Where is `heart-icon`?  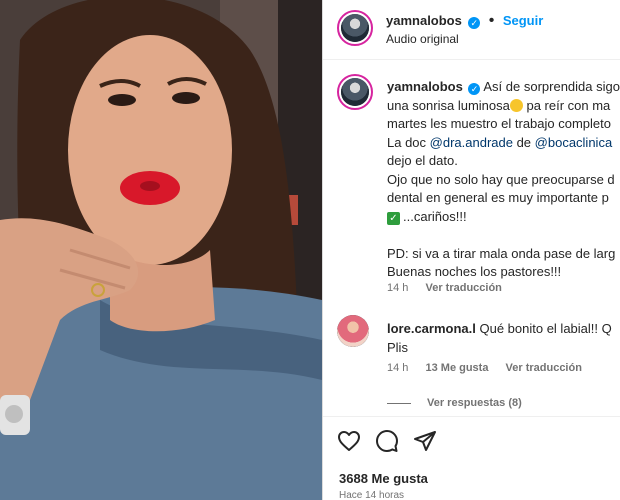
heart-icon is located at coordinates (349, 441).